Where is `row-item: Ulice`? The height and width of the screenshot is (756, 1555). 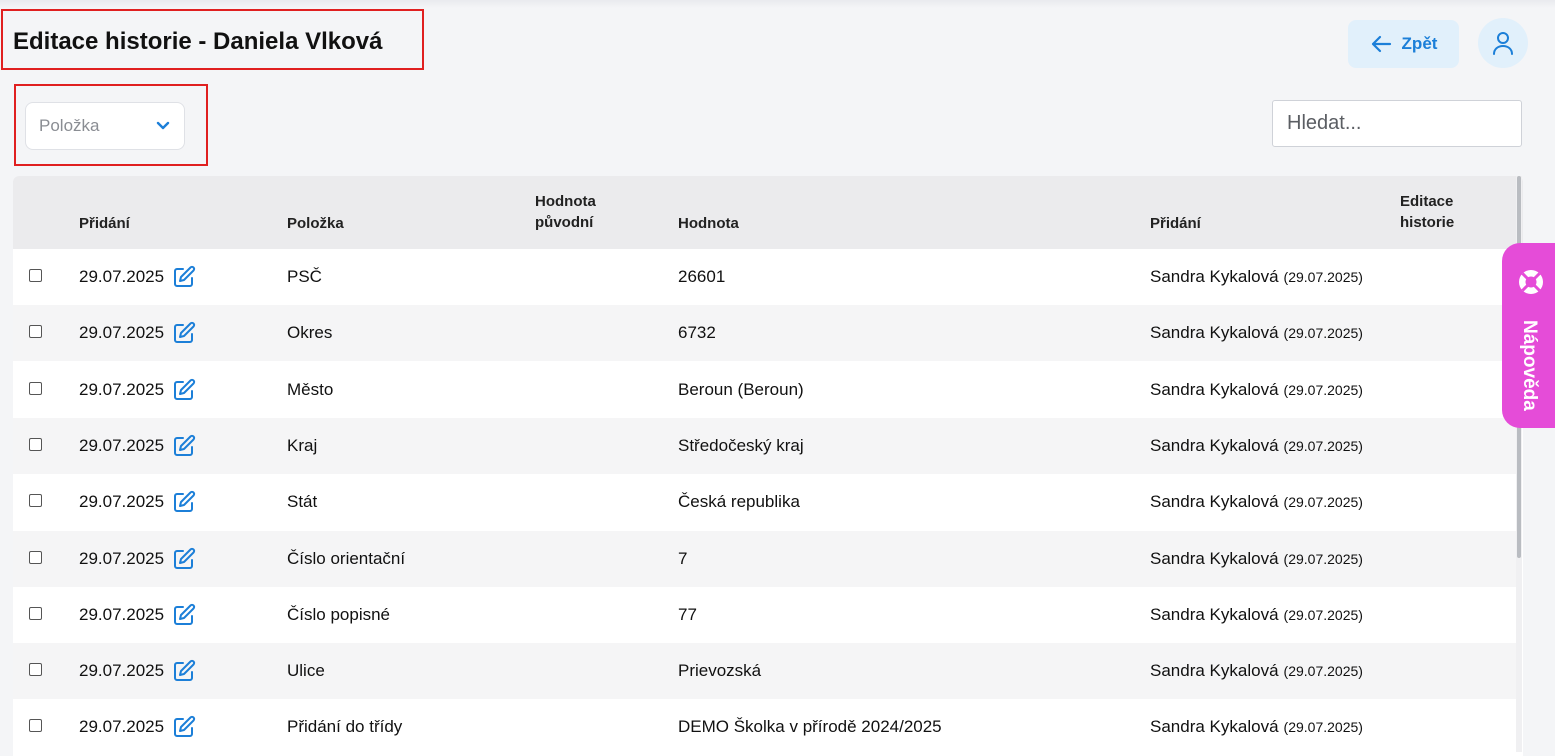 row-item: Ulice is located at coordinates (306, 671).